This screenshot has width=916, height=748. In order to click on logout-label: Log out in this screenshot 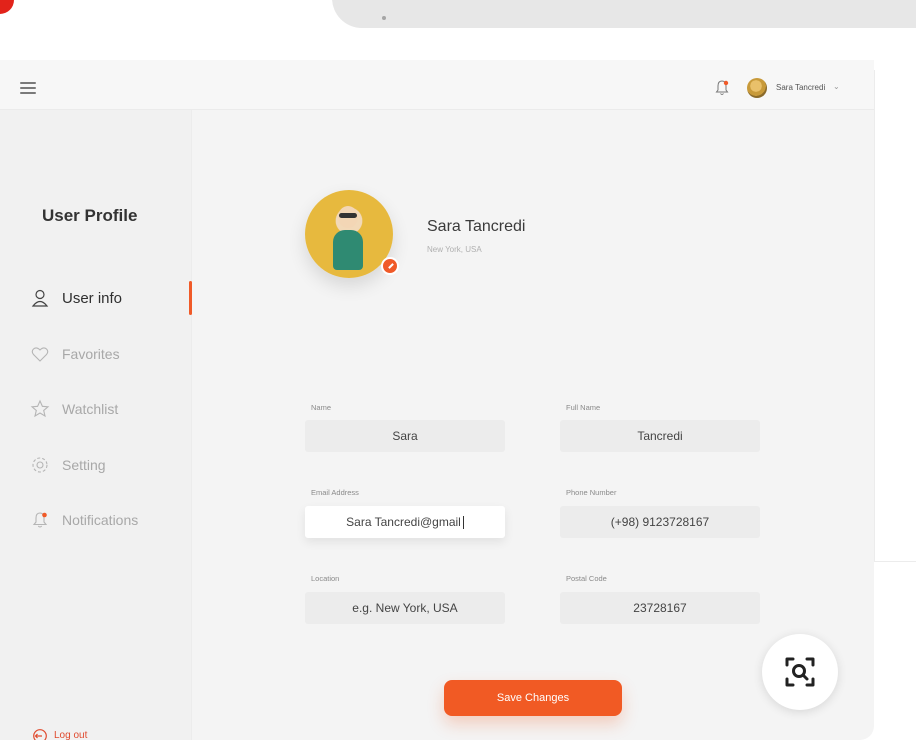, I will do `click(71, 735)`.